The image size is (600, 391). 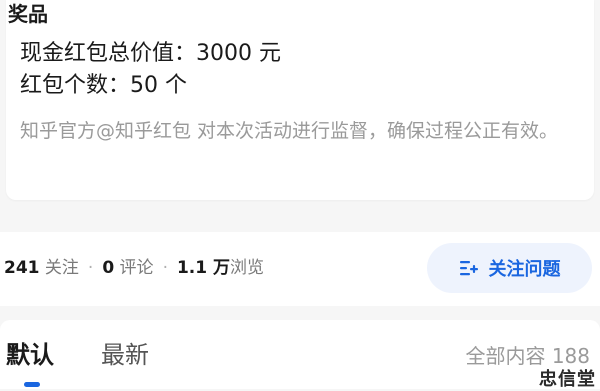 I want to click on watermark: 忠信堂, so click(x=536, y=378).